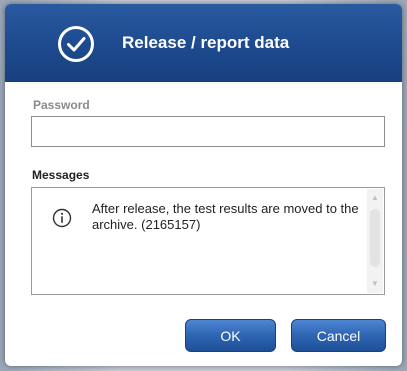  I want to click on cancel-button: Cancel, so click(338, 335).